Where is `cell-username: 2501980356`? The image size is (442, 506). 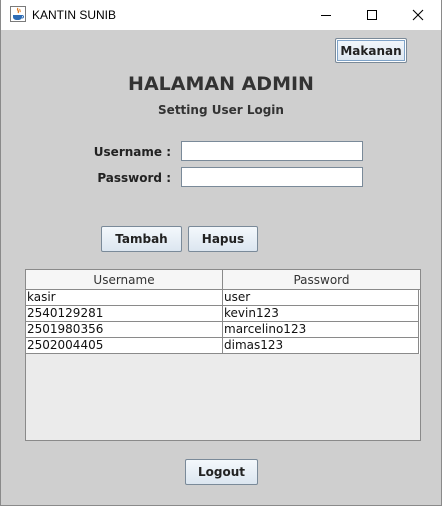
cell-username: 2501980356 is located at coordinates (124, 330).